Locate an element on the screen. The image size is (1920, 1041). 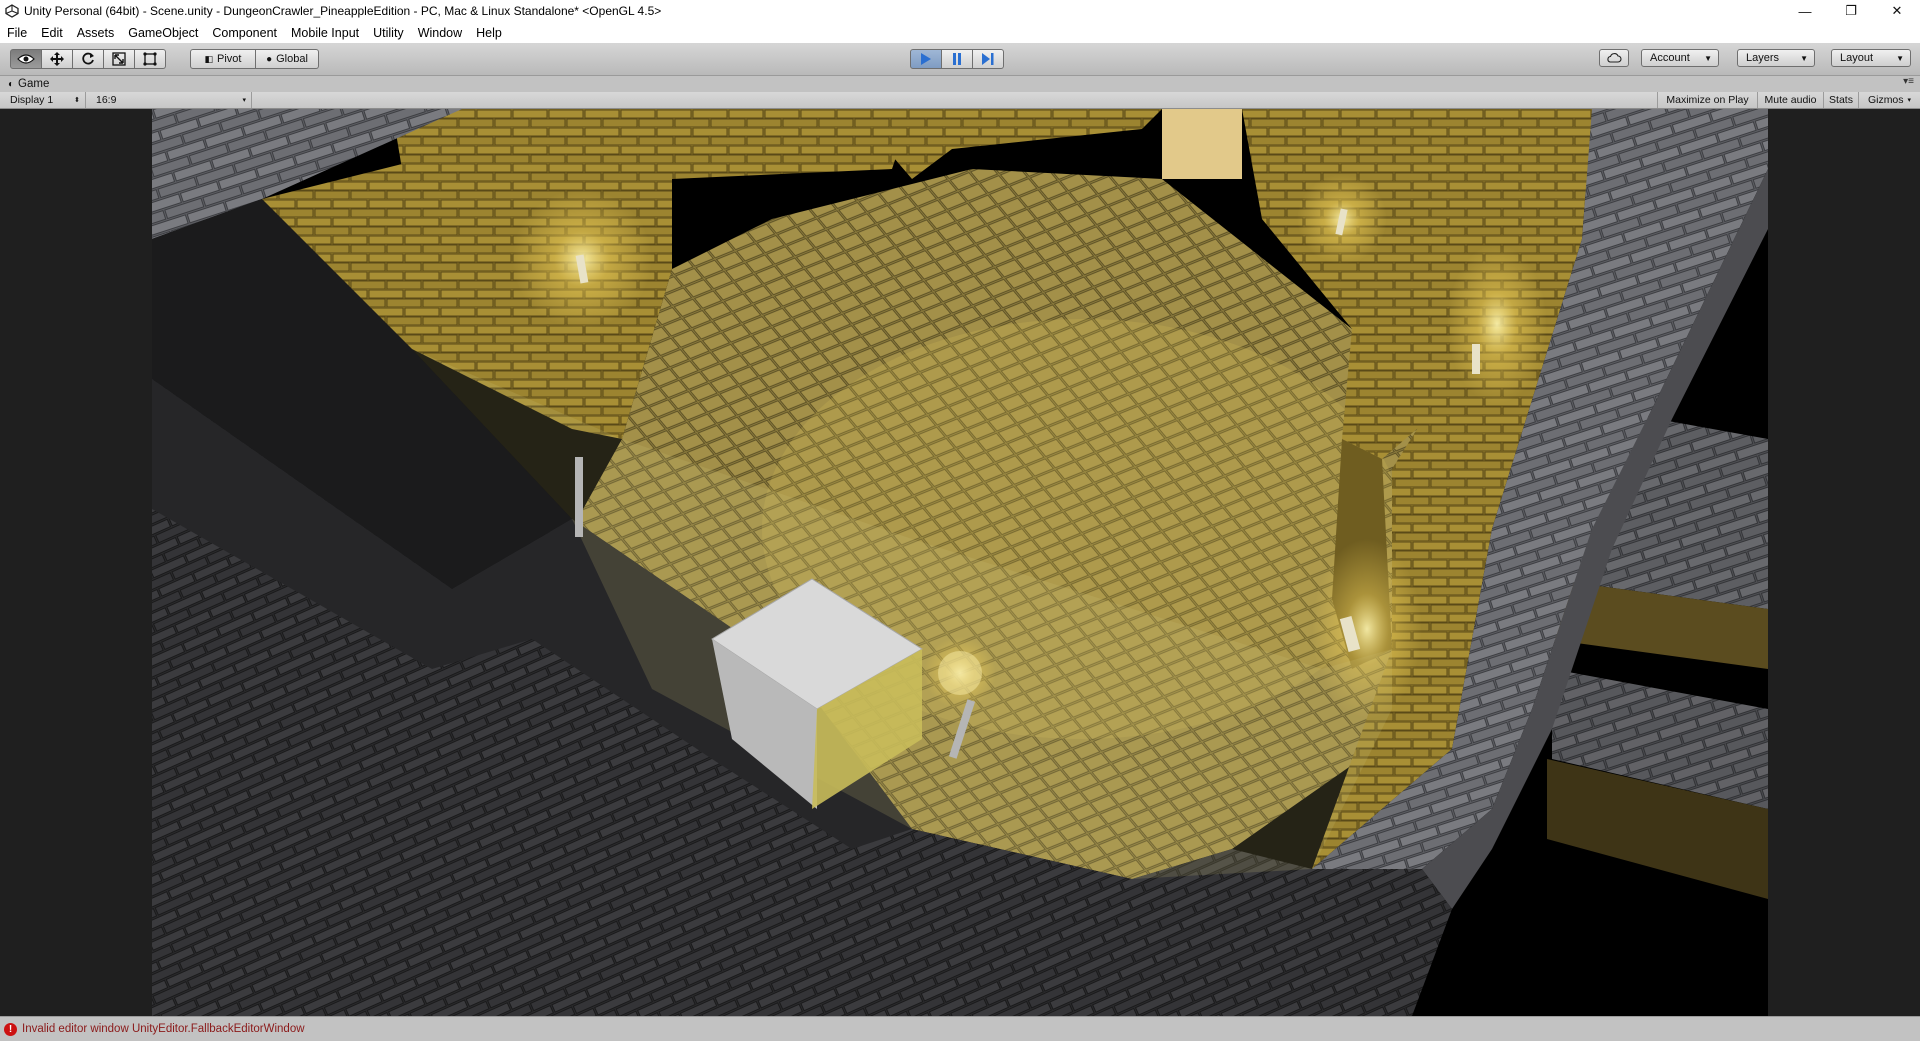
tab-game-label: Game is located at coordinates (34, 84).